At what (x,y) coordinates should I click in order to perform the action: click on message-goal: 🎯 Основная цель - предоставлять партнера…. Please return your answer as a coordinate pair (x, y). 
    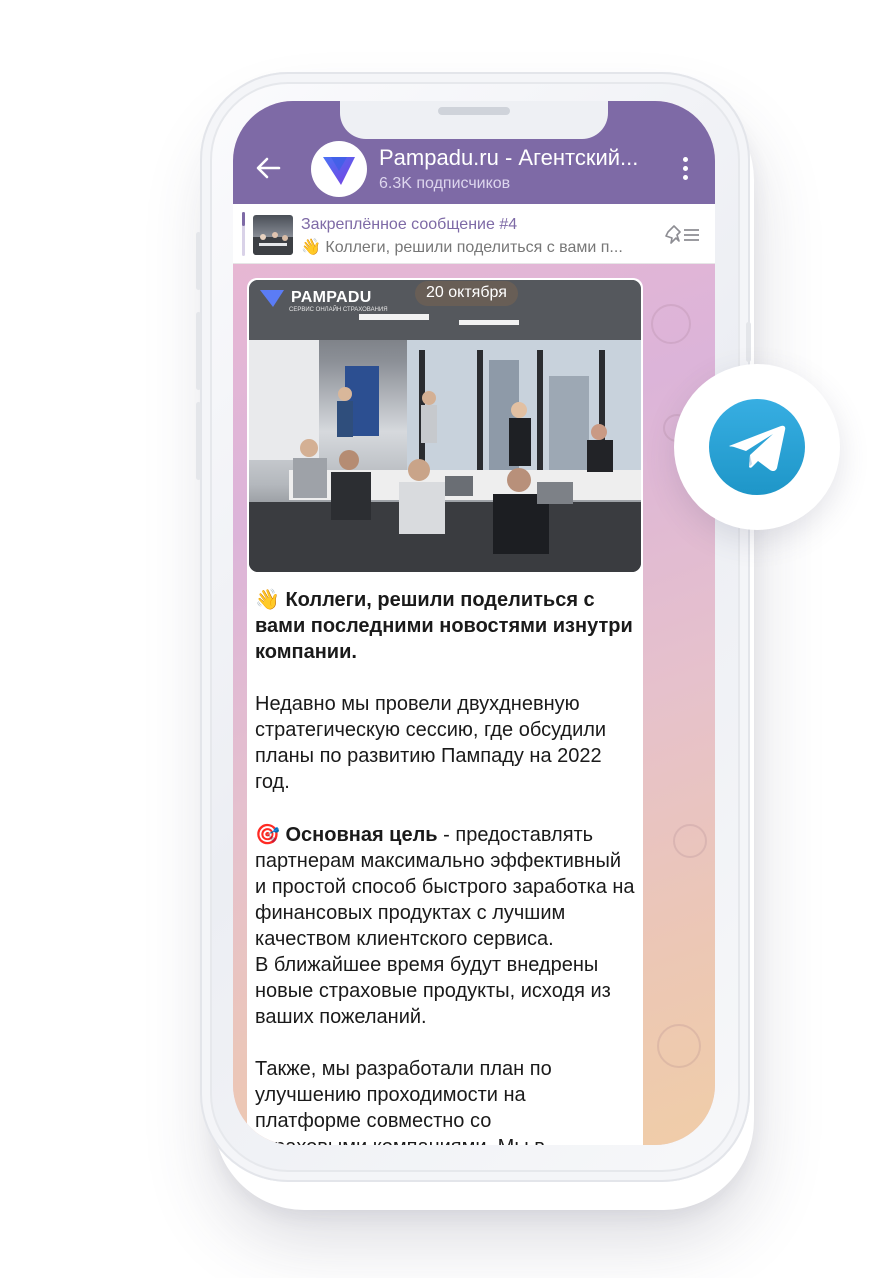
    Looking at the image, I should click on (445, 886).